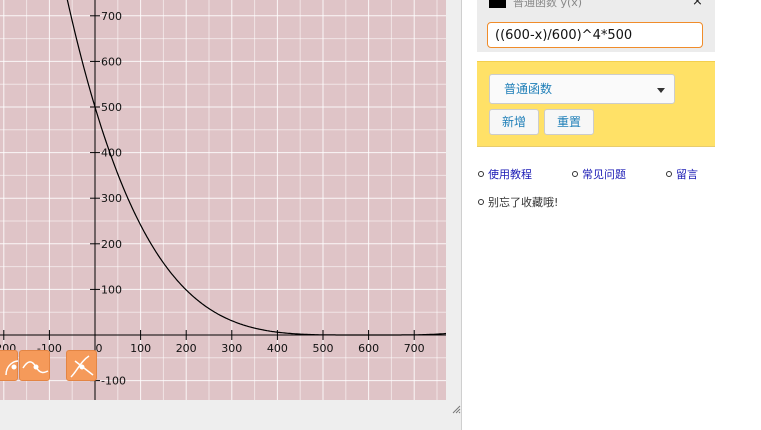 This screenshot has width=761, height=430. Describe the element at coordinates (186, 348) in the screenshot. I see `x-tick-label: 200` at that location.